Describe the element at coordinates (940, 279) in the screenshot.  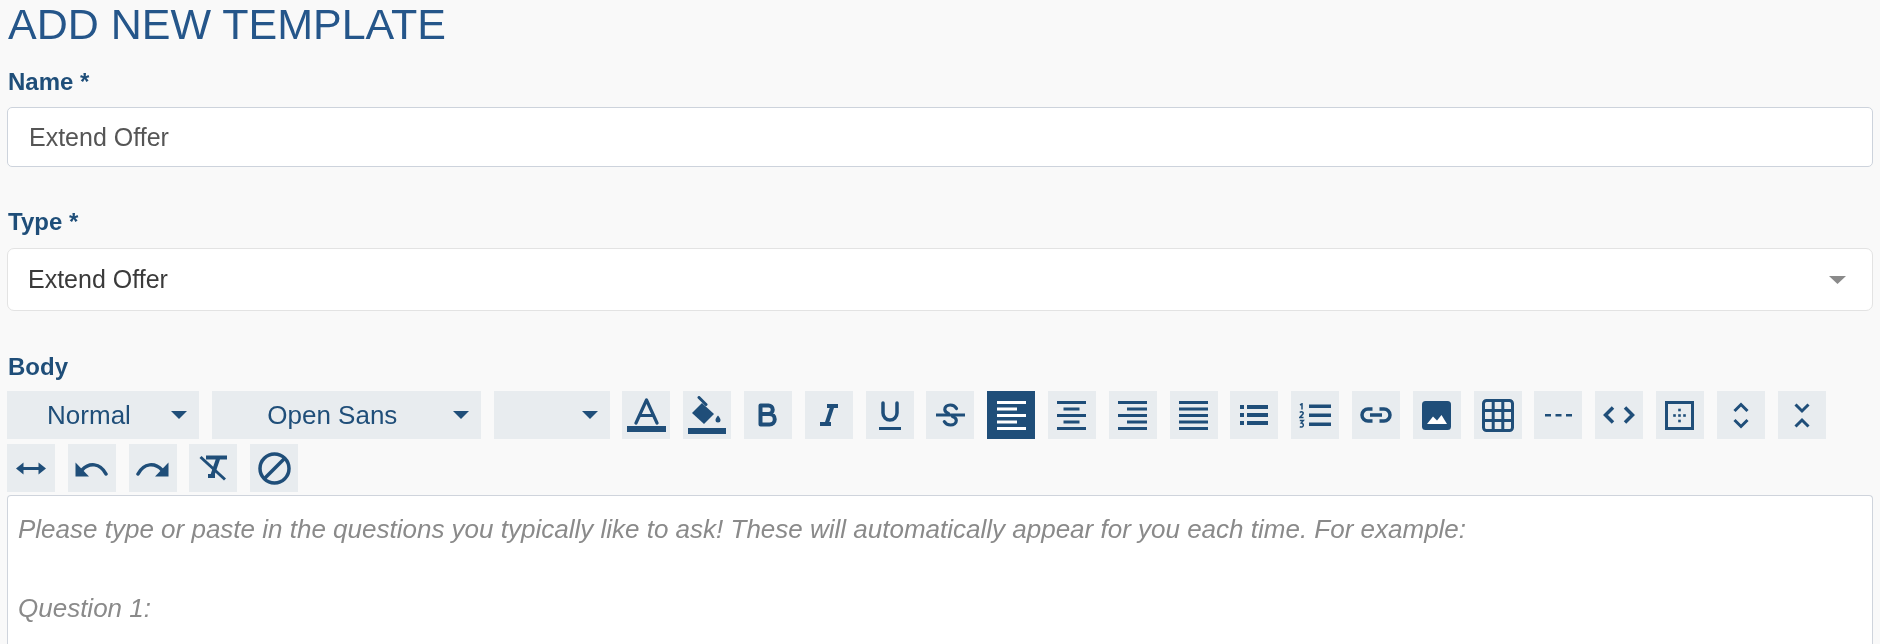
I see `select-dropdown: Extend Offer` at that location.